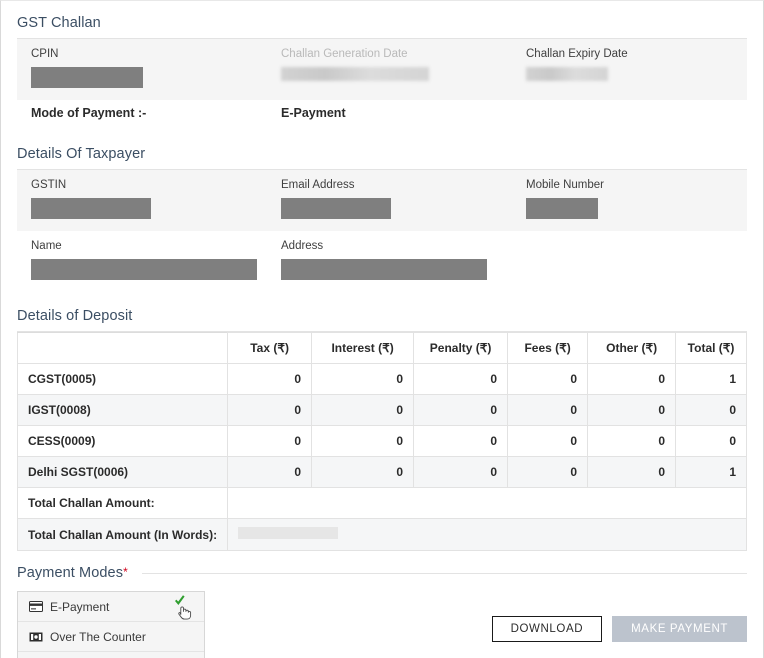 The height and width of the screenshot is (658, 764). Describe the element at coordinates (461, 472) in the screenshot. I see `cell-delhi-sgst-penalty: 0` at that location.